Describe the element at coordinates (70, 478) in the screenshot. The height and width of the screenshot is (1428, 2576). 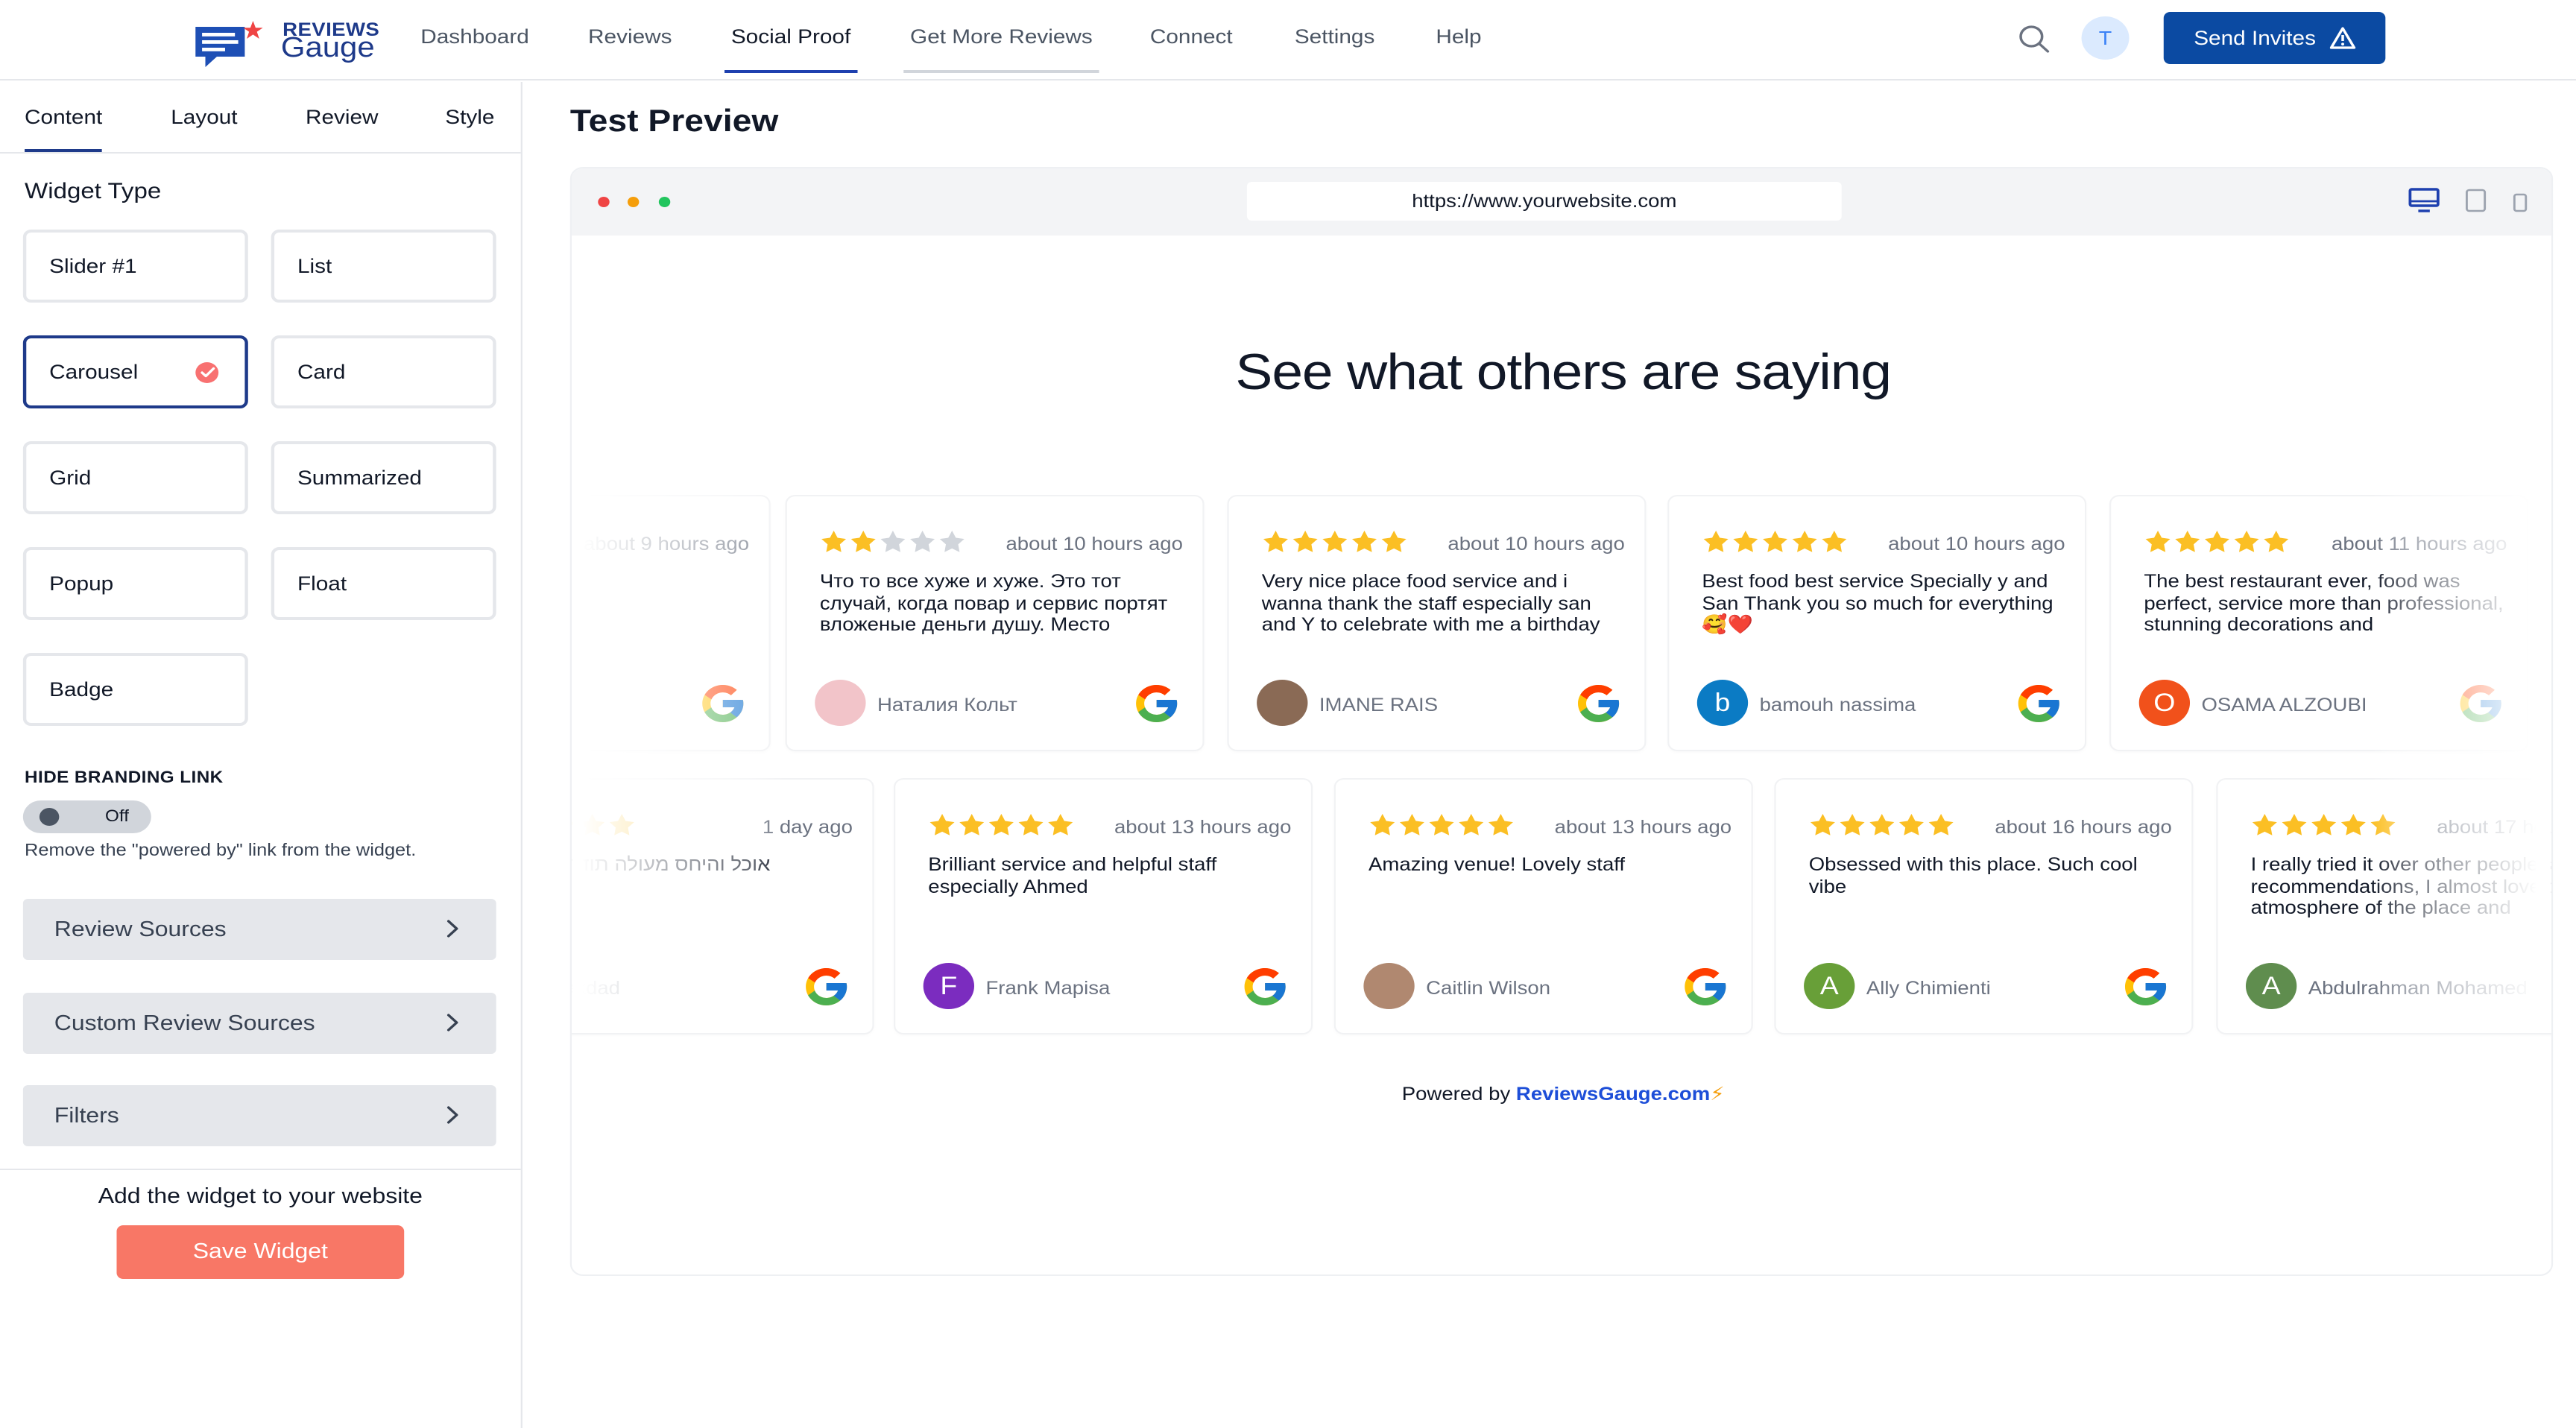
I see `widget-option-label: Grid` at that location.